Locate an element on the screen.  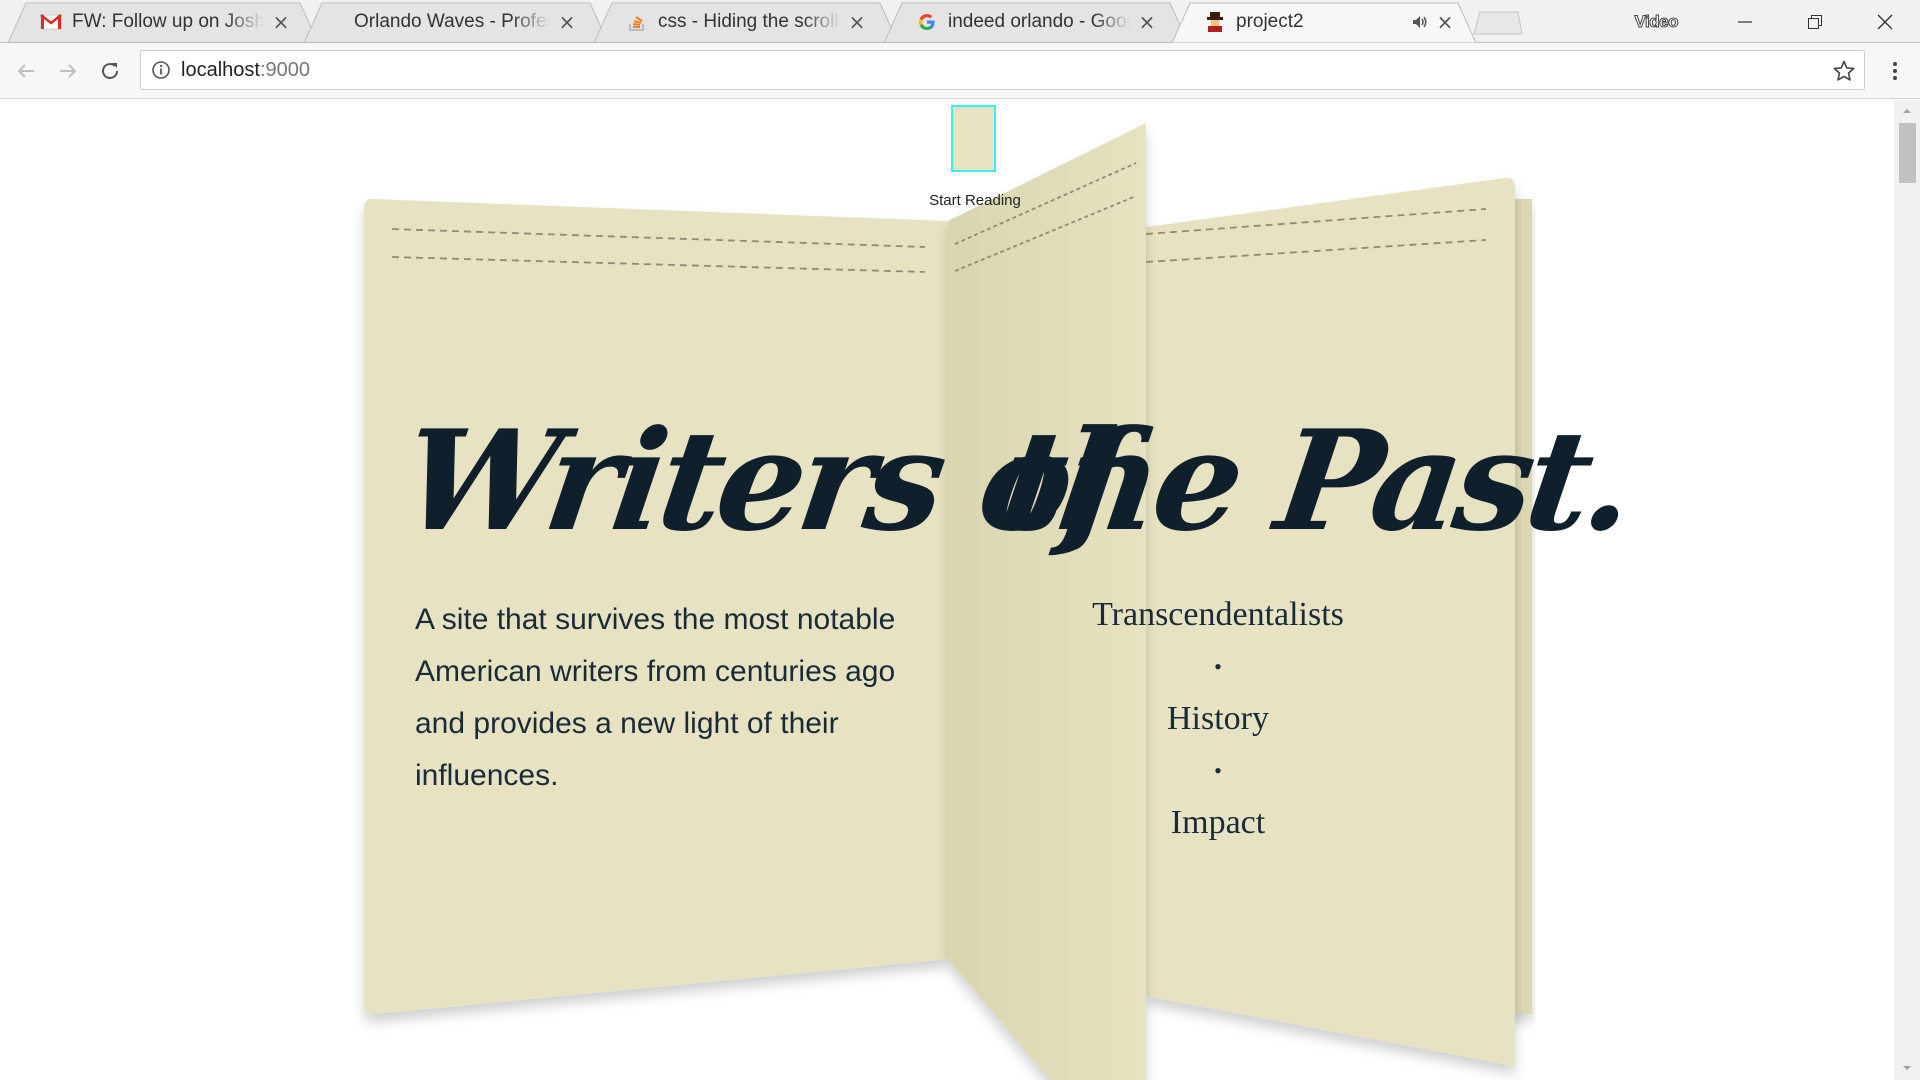
info-icon is located at coordinates (161, 70).